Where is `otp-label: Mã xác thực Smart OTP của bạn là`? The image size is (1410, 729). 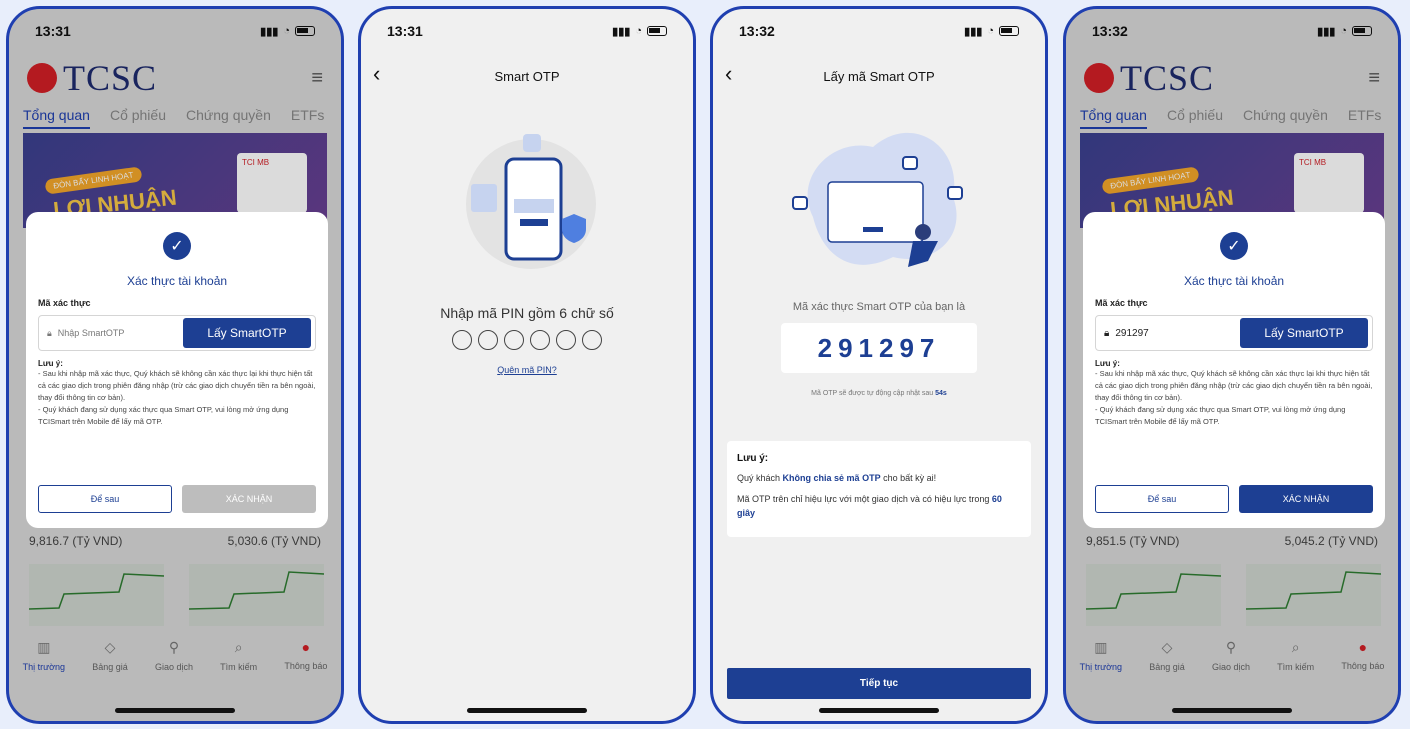 otp-label: Mã xác thực Smart OTP của bạn là is located at coordinates (879, 307).